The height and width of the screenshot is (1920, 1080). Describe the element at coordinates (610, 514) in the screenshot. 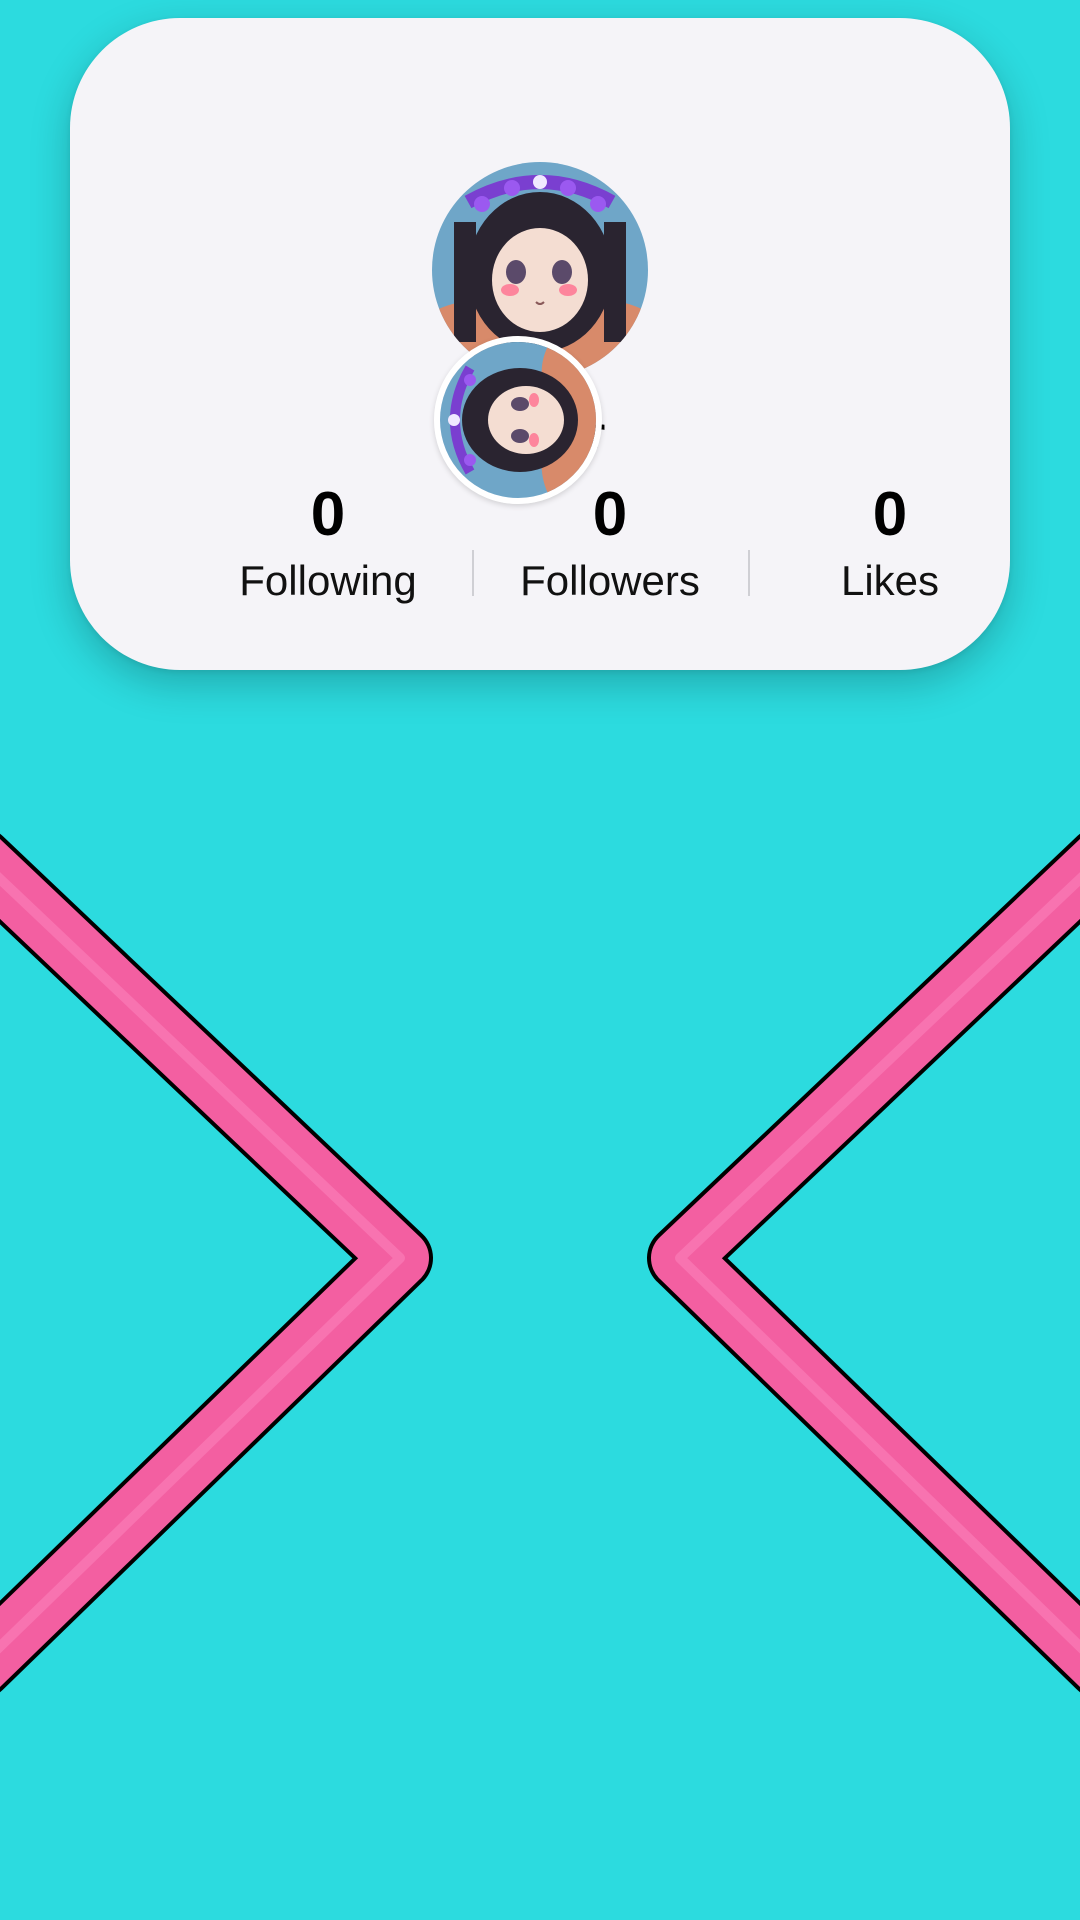

I see `followers-count: 0` at that location.